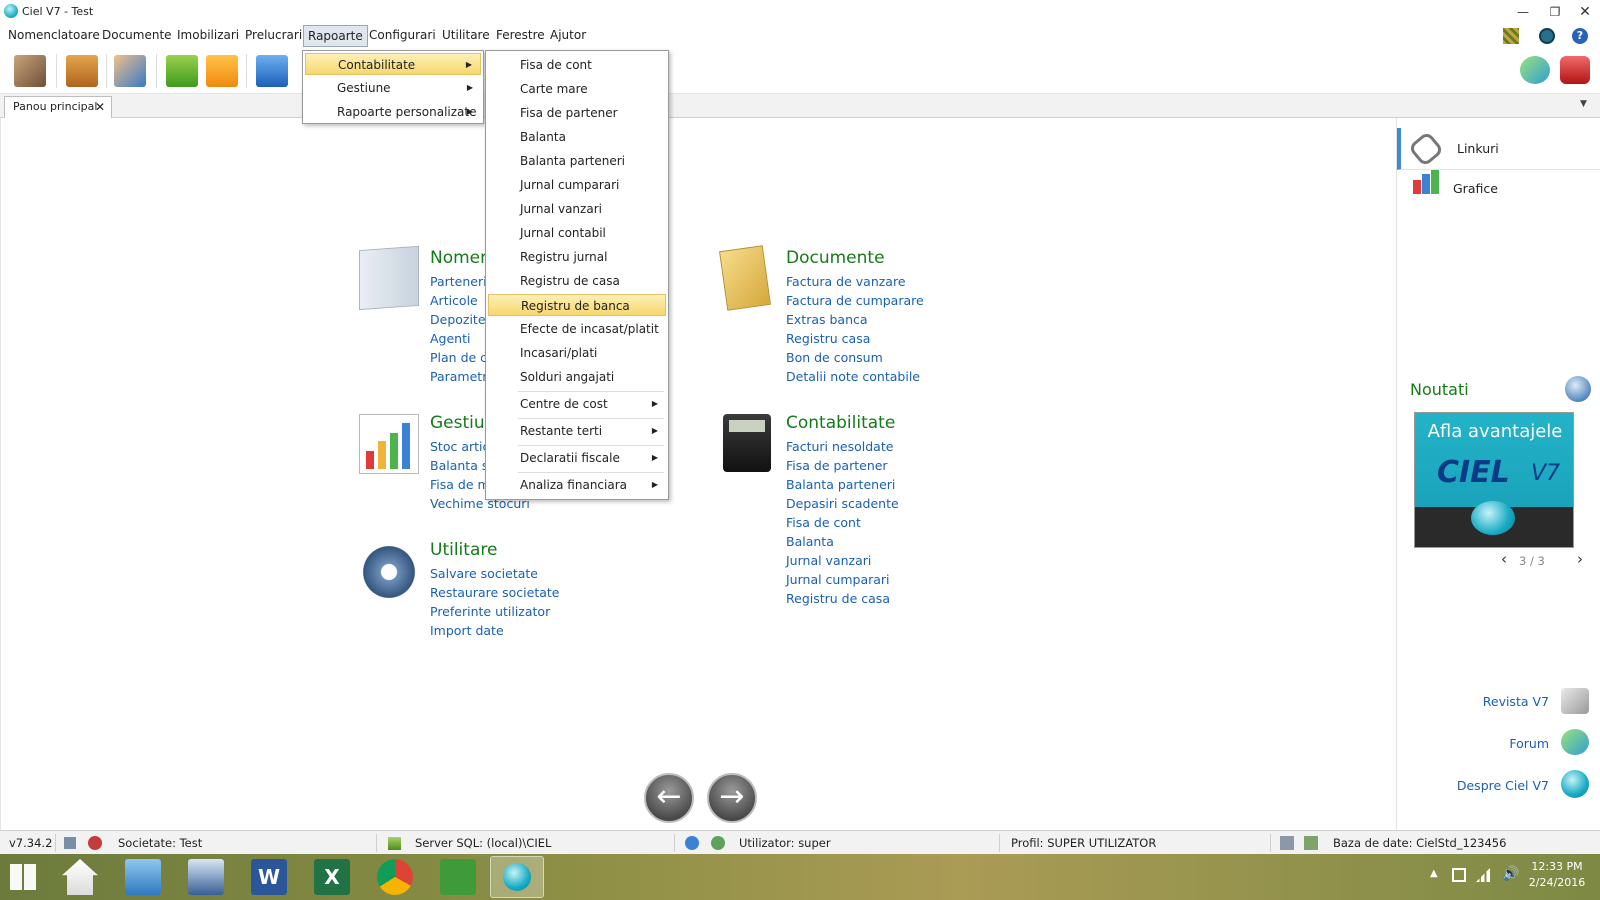 This screenshot has width=1600, height=900. I want to click on link-fisa-de-cont: Fisa de cont, so click(823, 522).